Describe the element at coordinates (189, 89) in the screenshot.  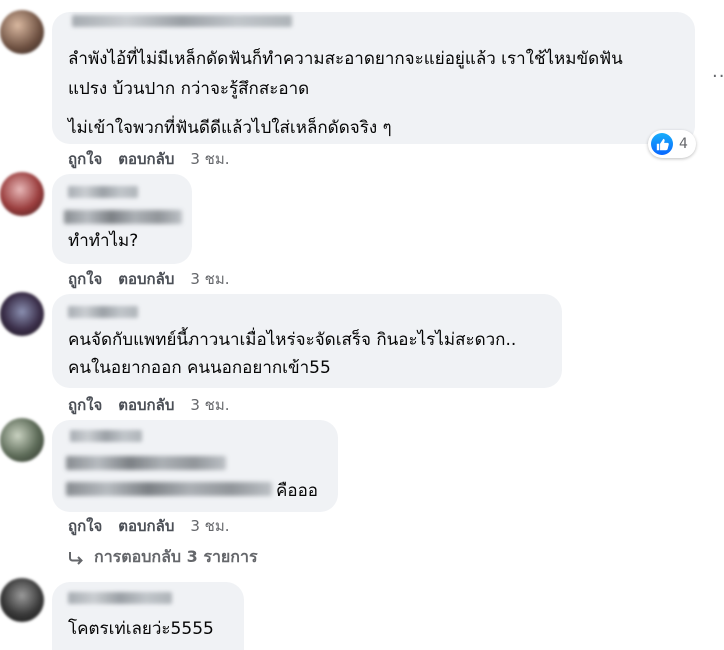
I see `comment-text: แปรง บ้วนปาก กว่าจะรู้สึกสะอาด` at that location.